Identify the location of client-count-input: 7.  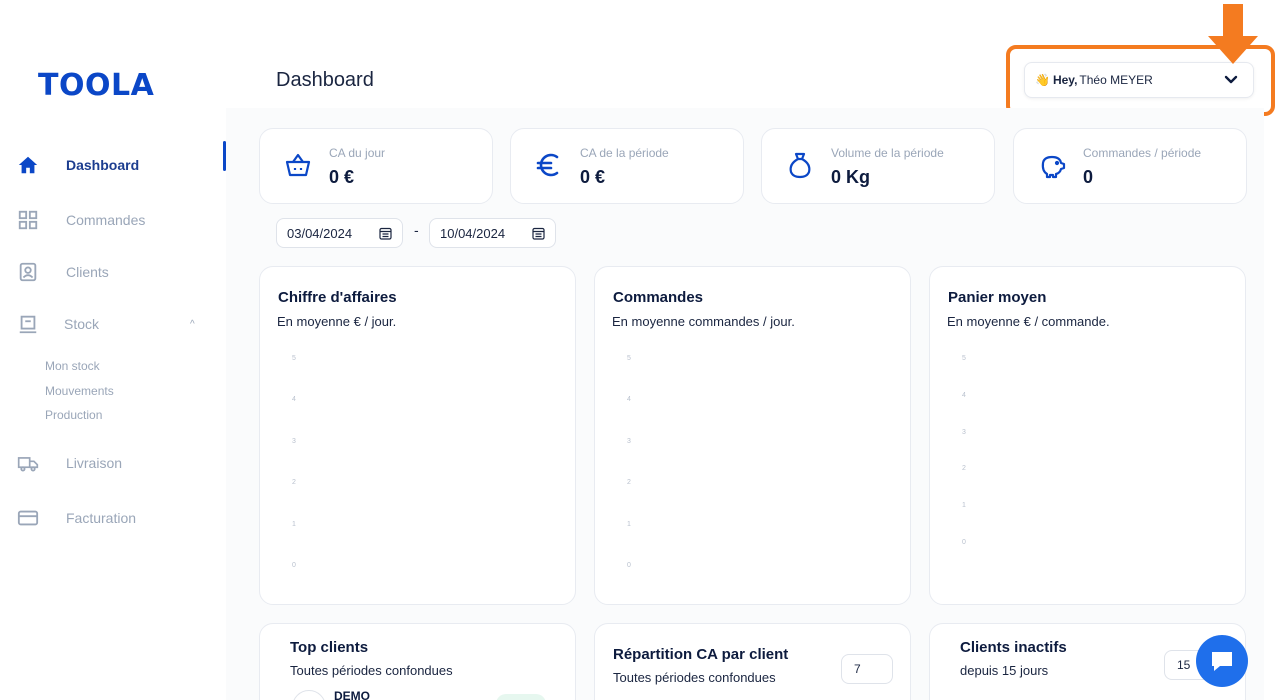
(867, 669).